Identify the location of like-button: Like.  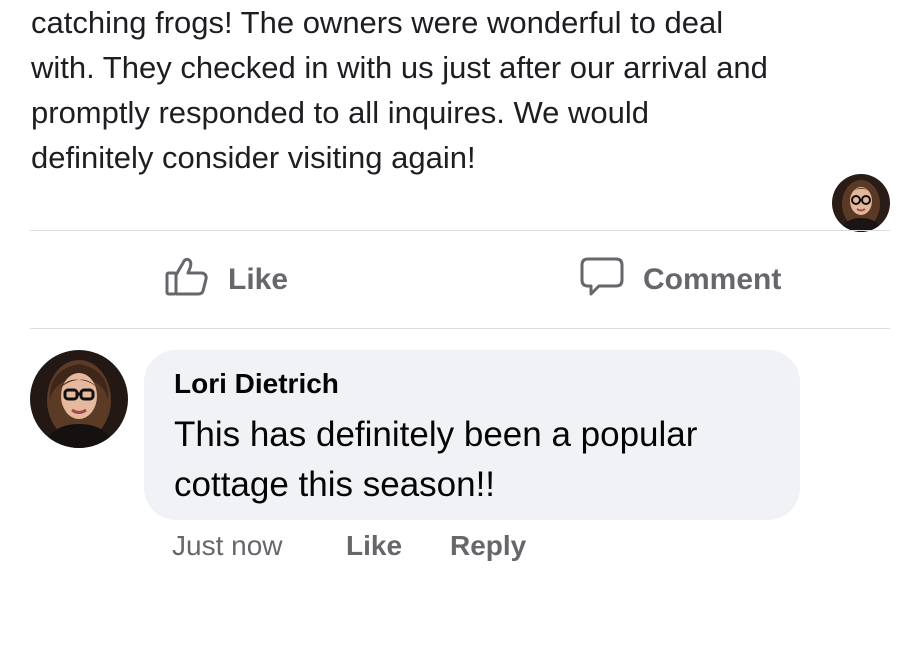
(226, 280).